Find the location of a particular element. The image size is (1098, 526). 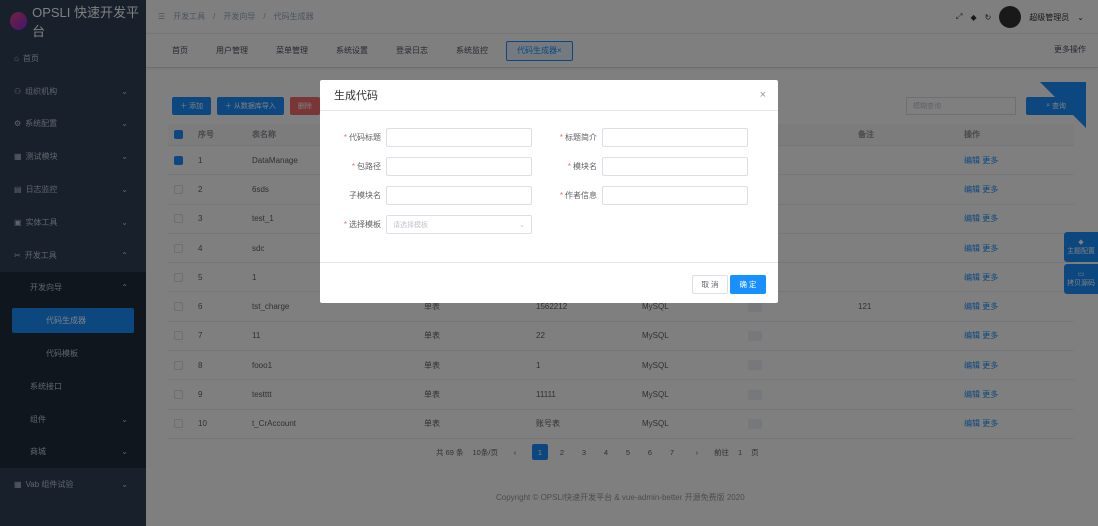

field-author: * 作者信息 is located at coordinates (642, 195).